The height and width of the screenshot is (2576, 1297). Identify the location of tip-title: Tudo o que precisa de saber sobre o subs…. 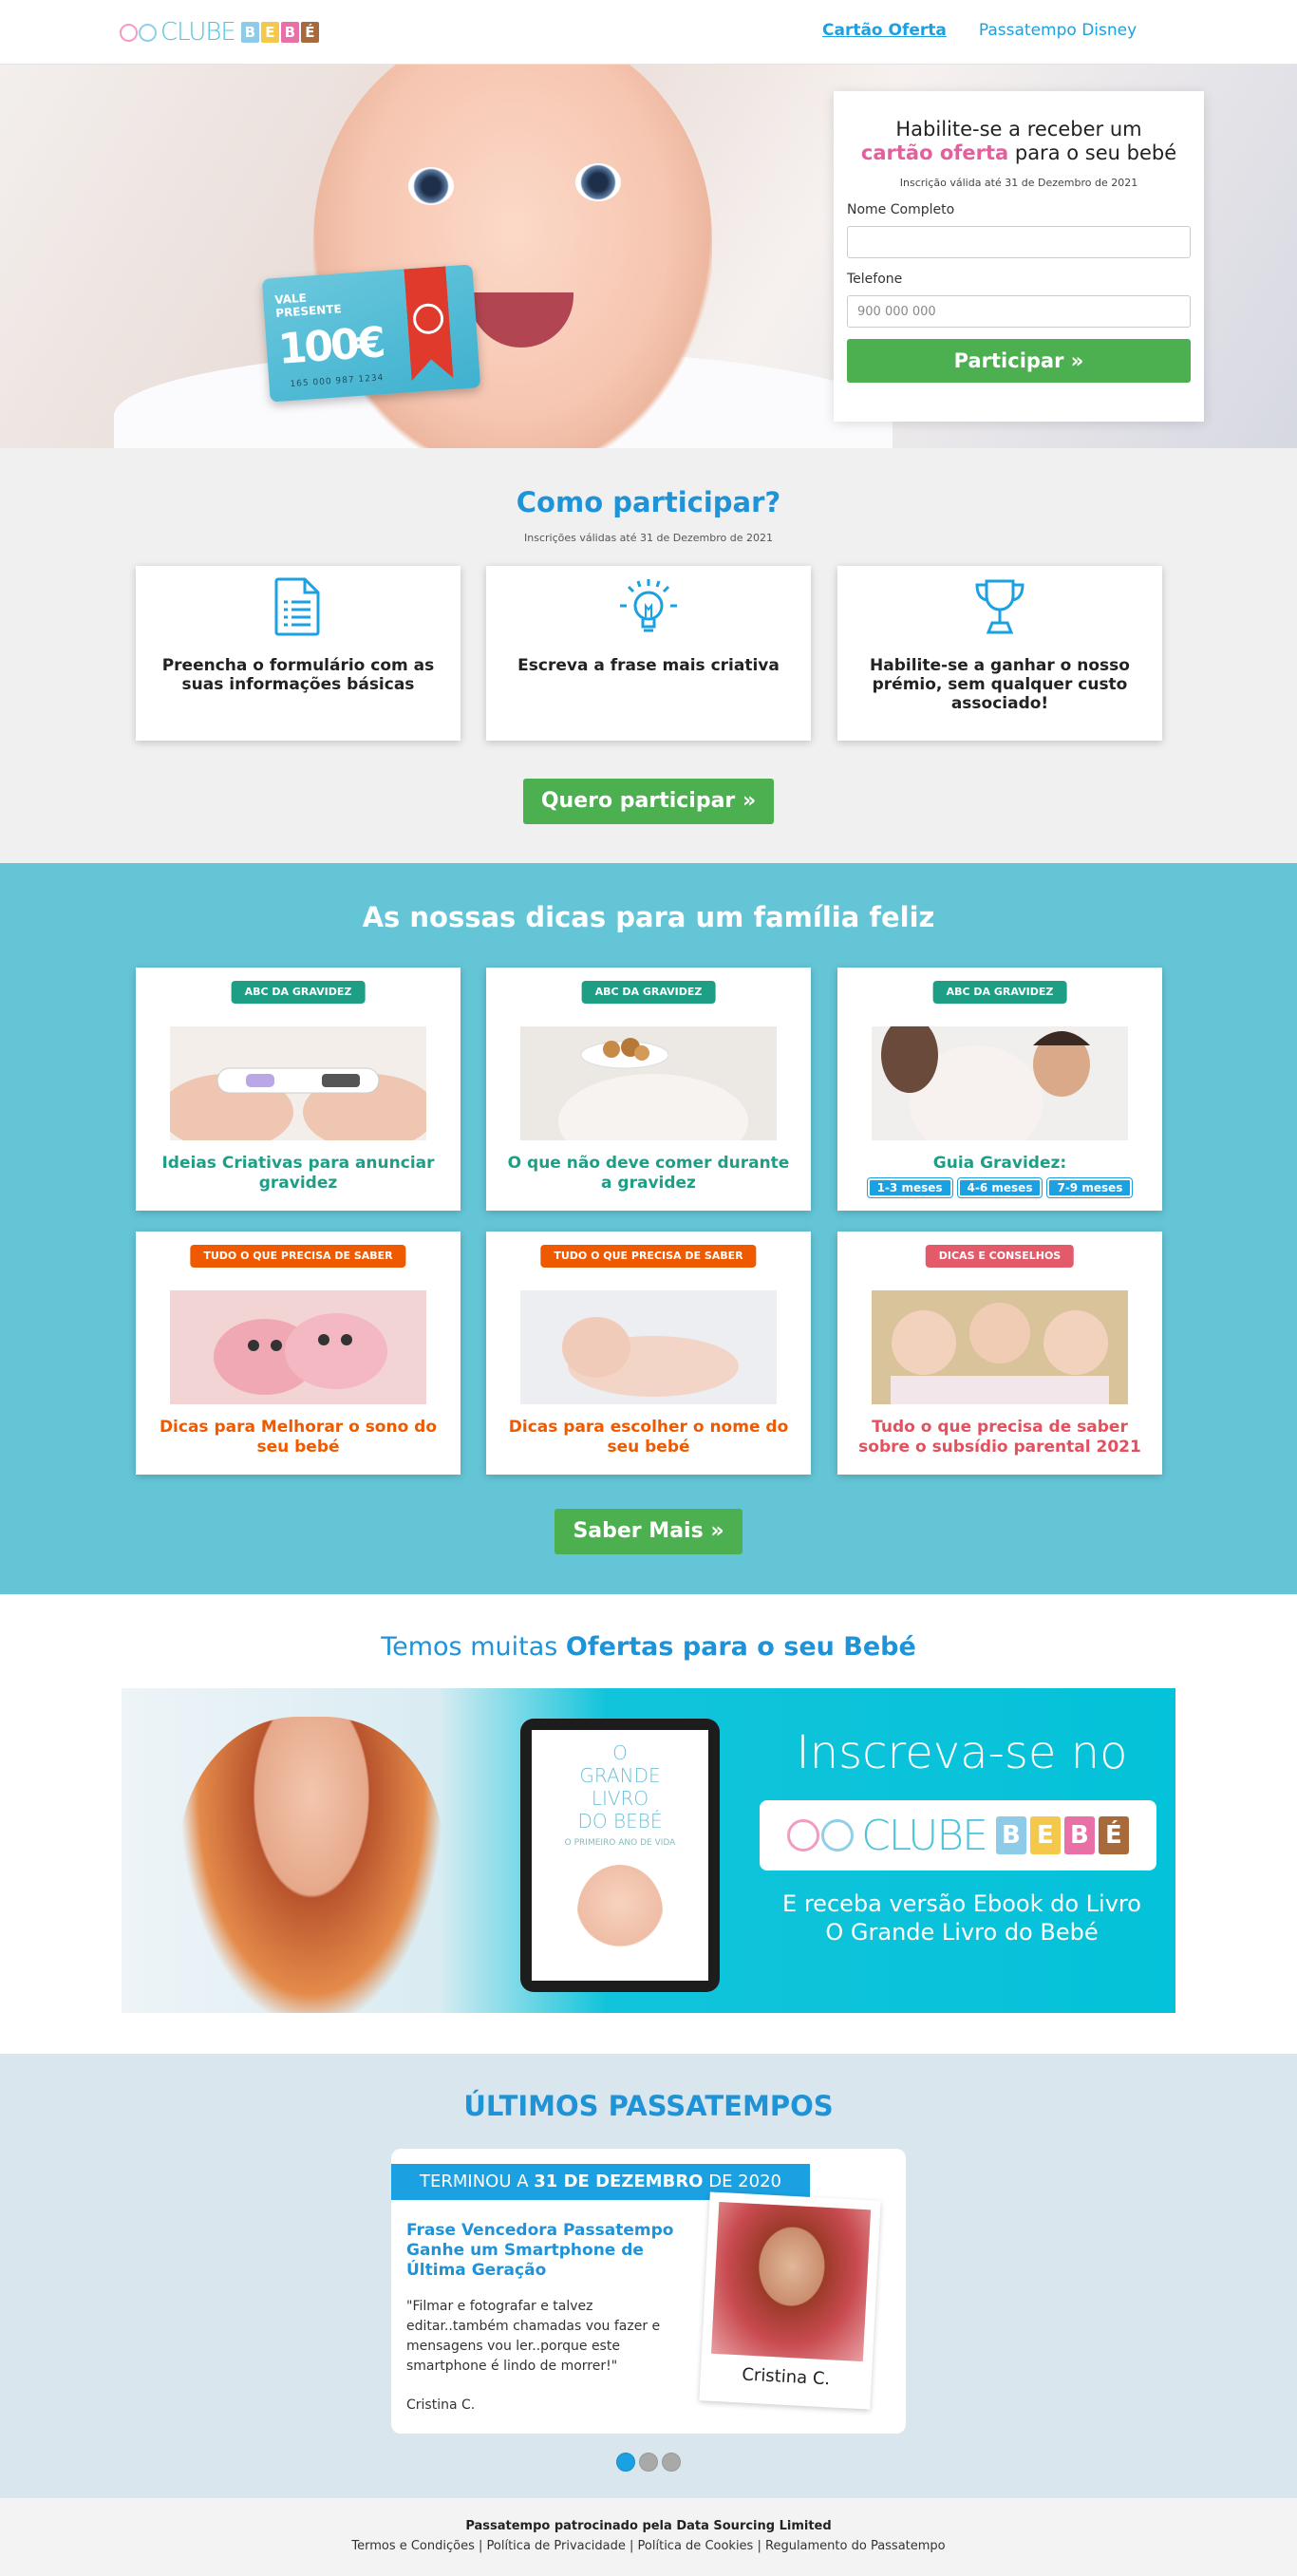
(999, 1437).